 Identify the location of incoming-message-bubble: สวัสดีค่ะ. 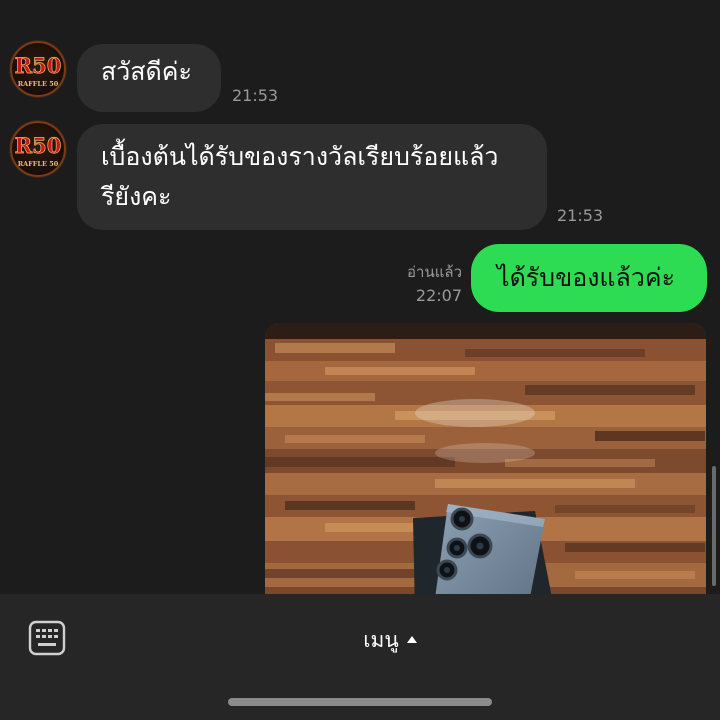
(149, 78).